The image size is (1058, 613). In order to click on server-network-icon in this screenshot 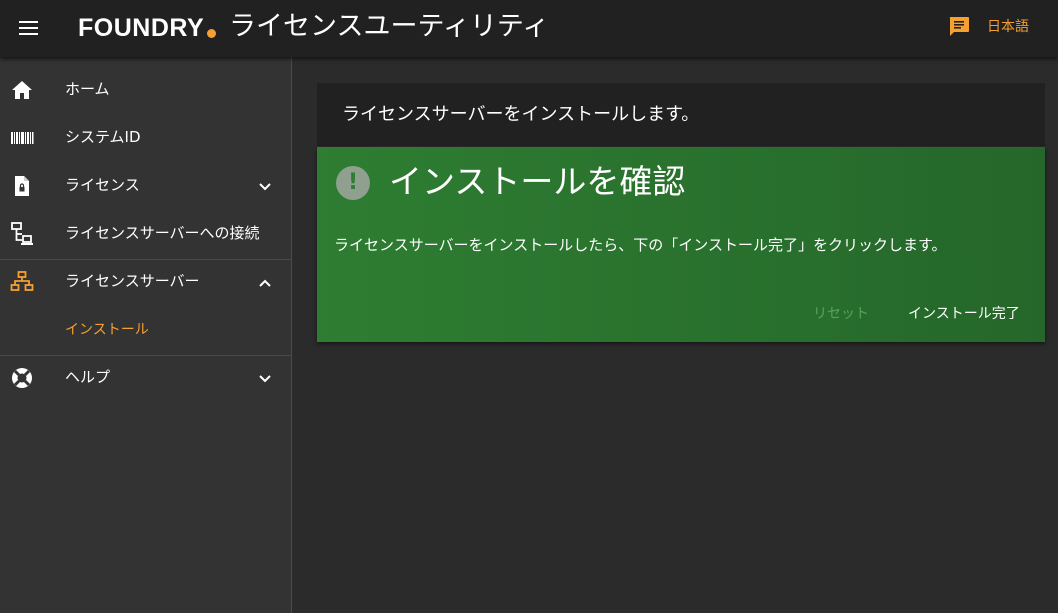, I will do `click(22, 281)`.